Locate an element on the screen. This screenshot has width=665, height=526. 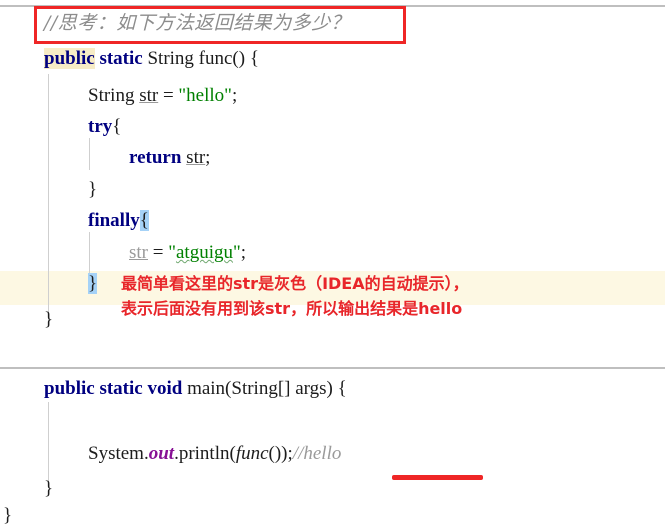
call-args-and-semicolon: ()); is located at coordinates (280, 453).